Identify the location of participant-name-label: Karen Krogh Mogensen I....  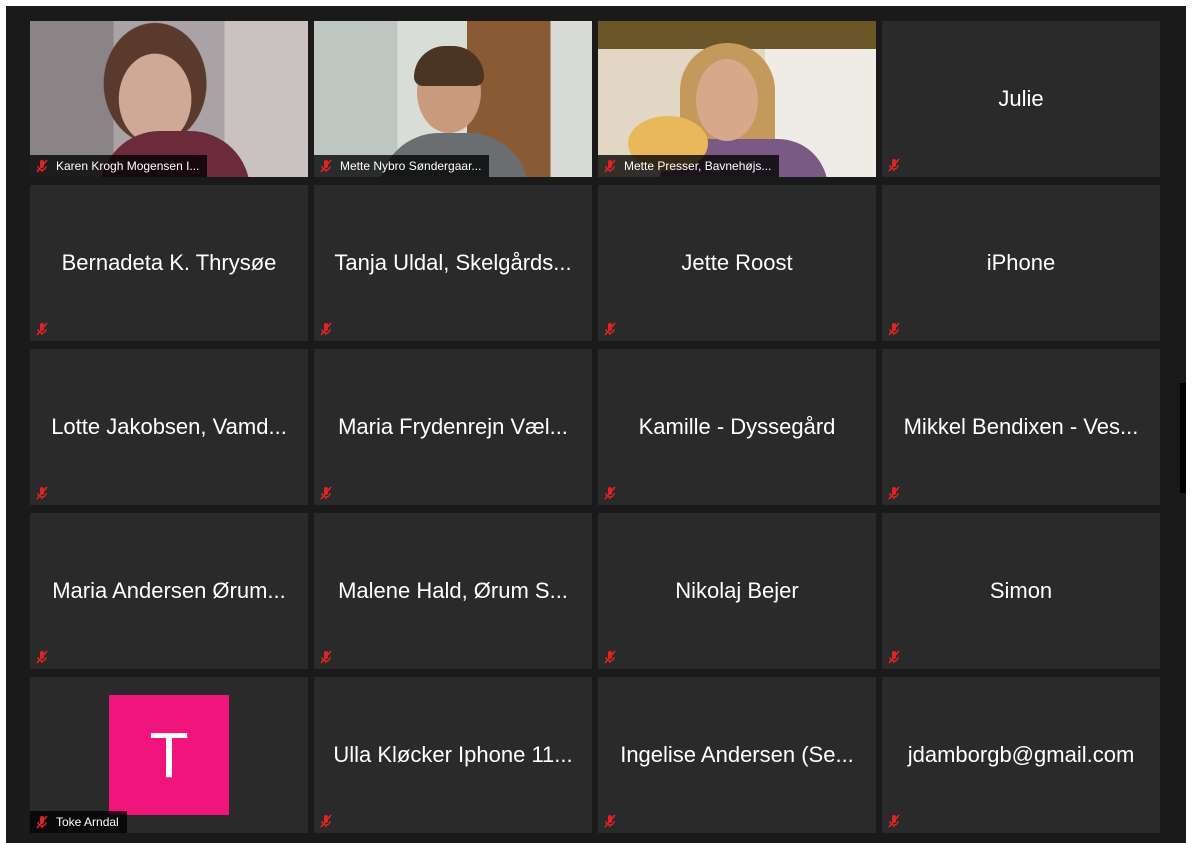
(119, 166).